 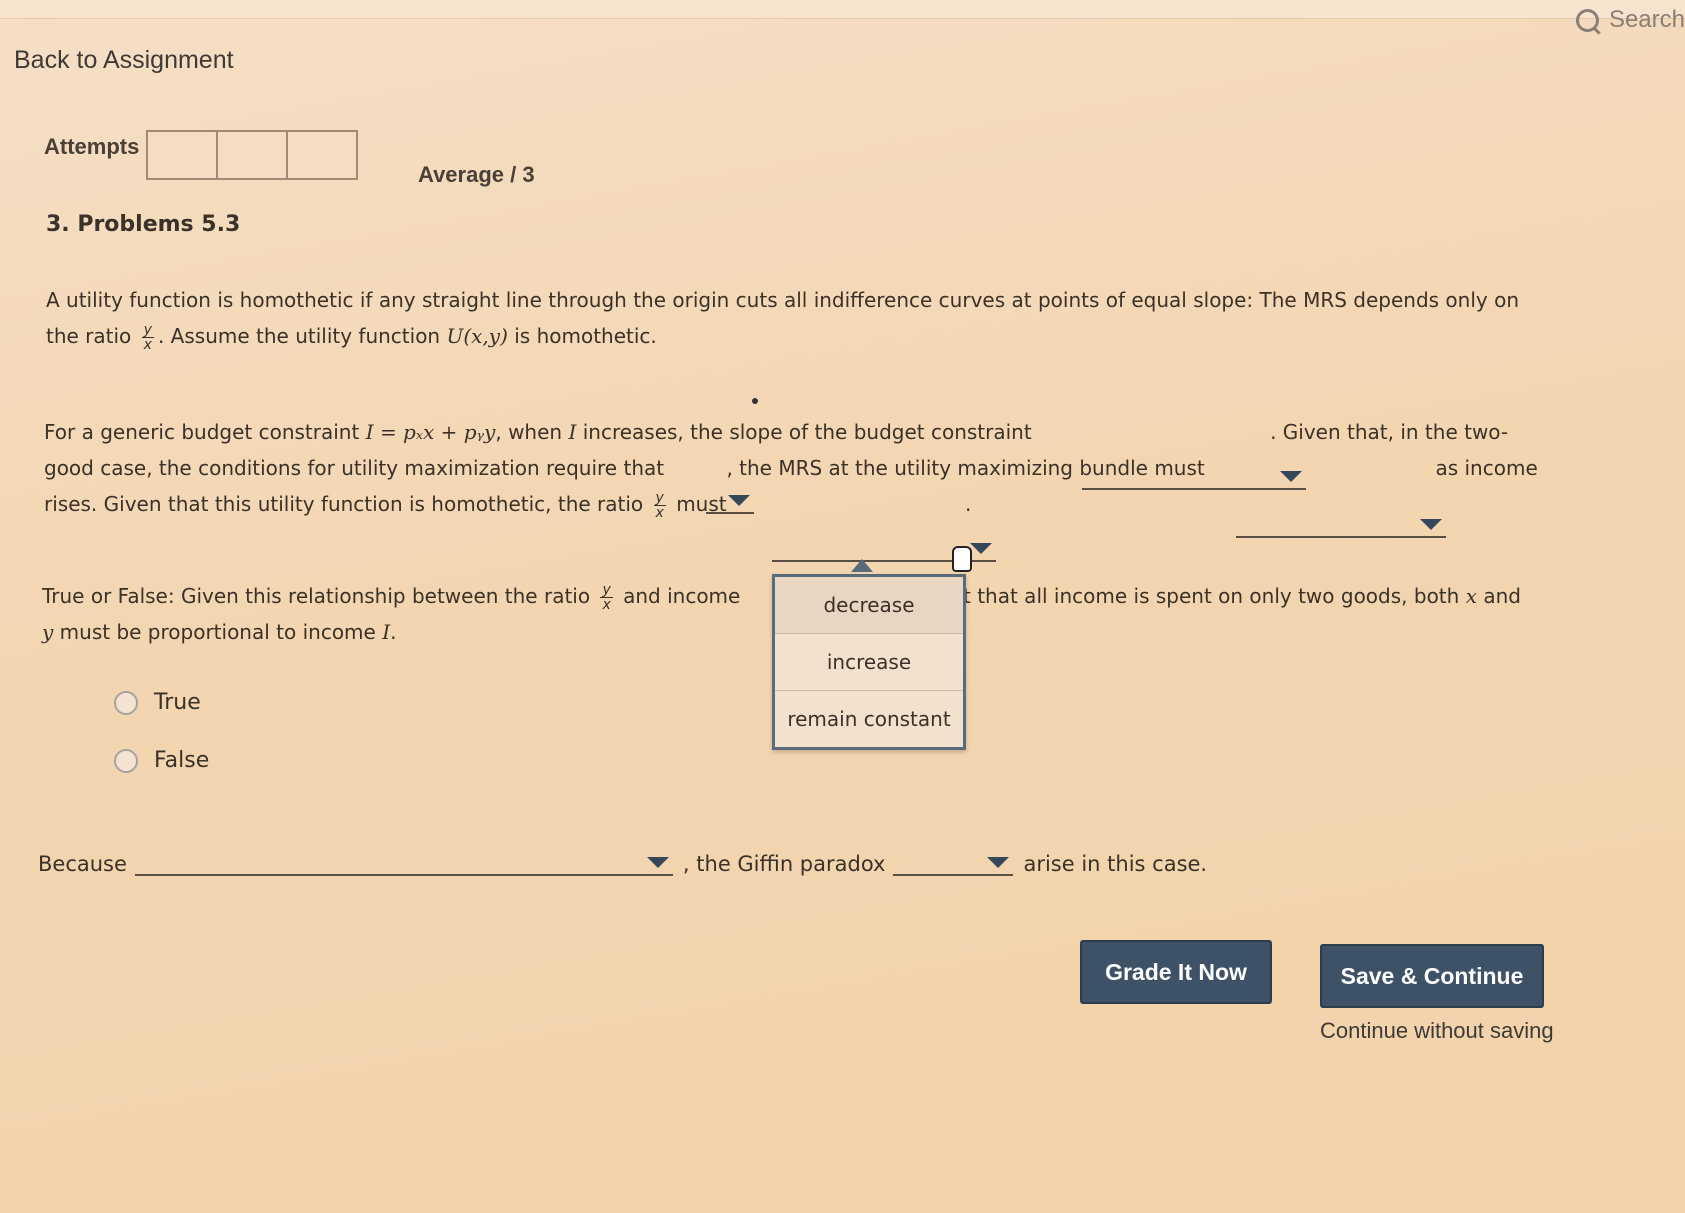 What do you see at coordinates (403, 863) in the screenshot?
I see `because-dropdown` at bounding box center [403, 863].